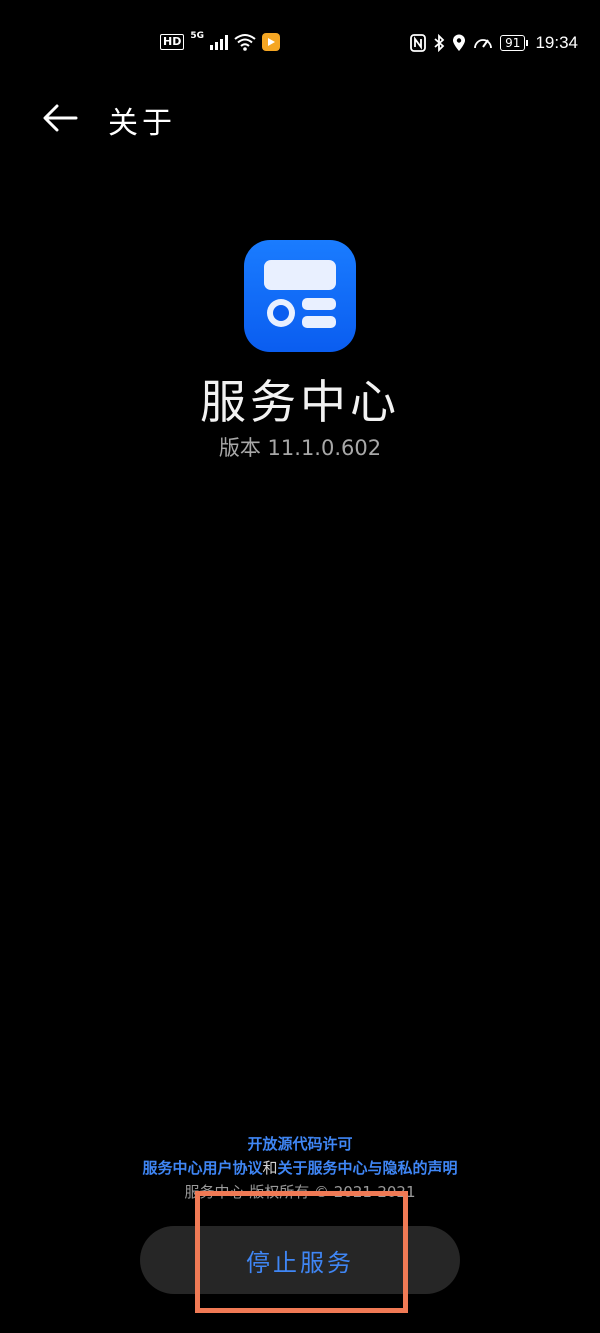 This screenshot has width=600, height=1333. I want to click on location-icon, so click(459, 42).